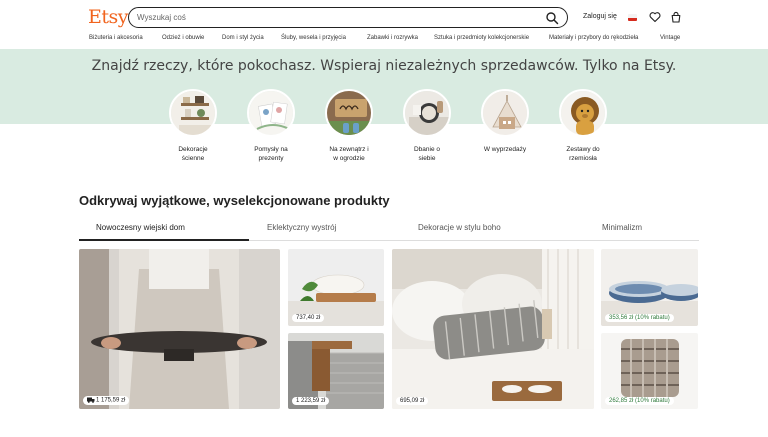  Describe the element at coordinates (349, 154) in the screenshot. I see `category-label: Na zewnątrz iw ogrodzie` at that location.